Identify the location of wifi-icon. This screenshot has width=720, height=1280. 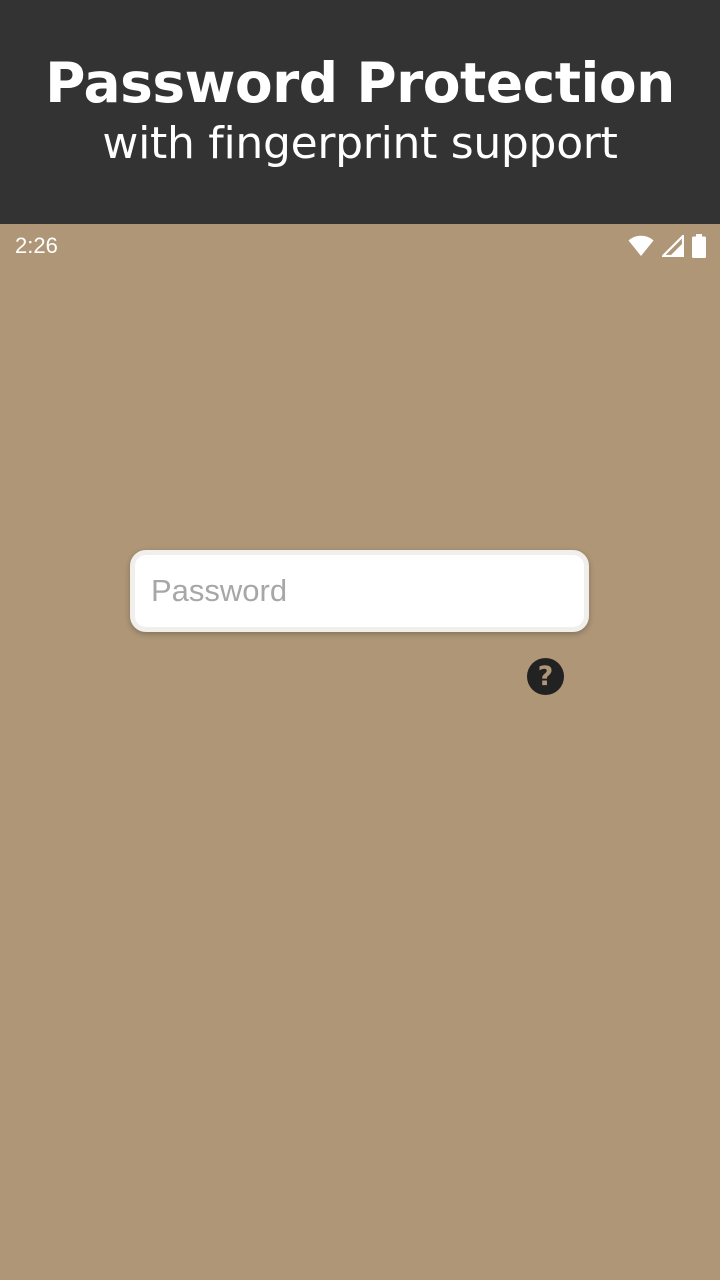
(641, 246).